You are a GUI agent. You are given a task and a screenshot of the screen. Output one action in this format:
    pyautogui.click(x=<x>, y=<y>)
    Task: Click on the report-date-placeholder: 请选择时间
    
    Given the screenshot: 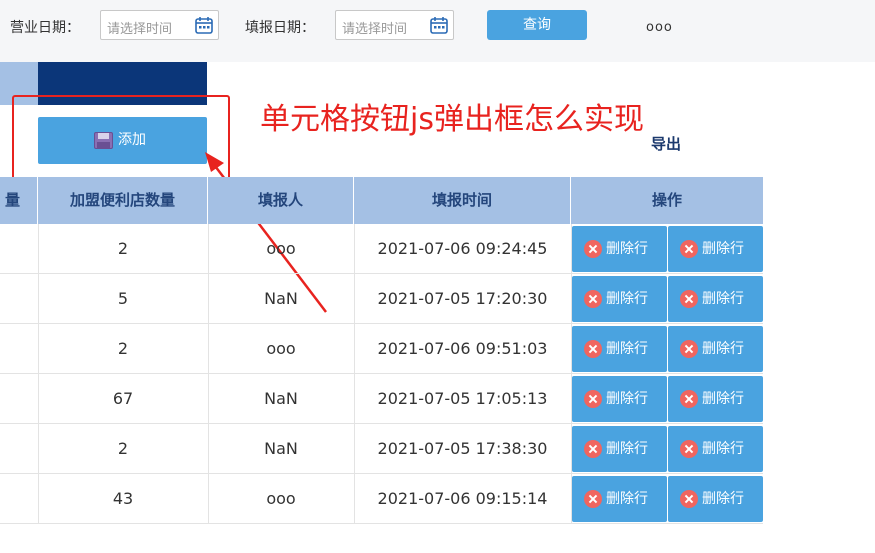 What is the action you would take?
    pyautogui.click(x=375, y=29)
    